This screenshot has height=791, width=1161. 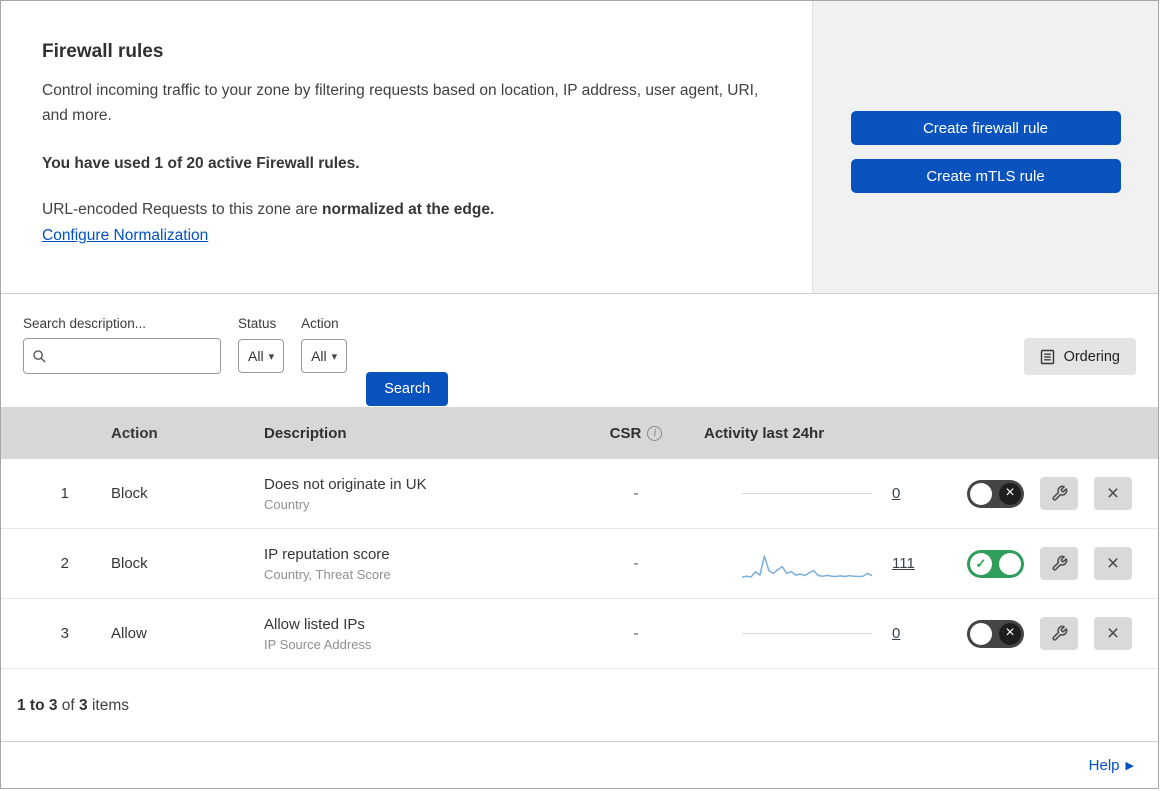 I want to click on status-filter-group: Status All ▾, so click(x=261, y=344).